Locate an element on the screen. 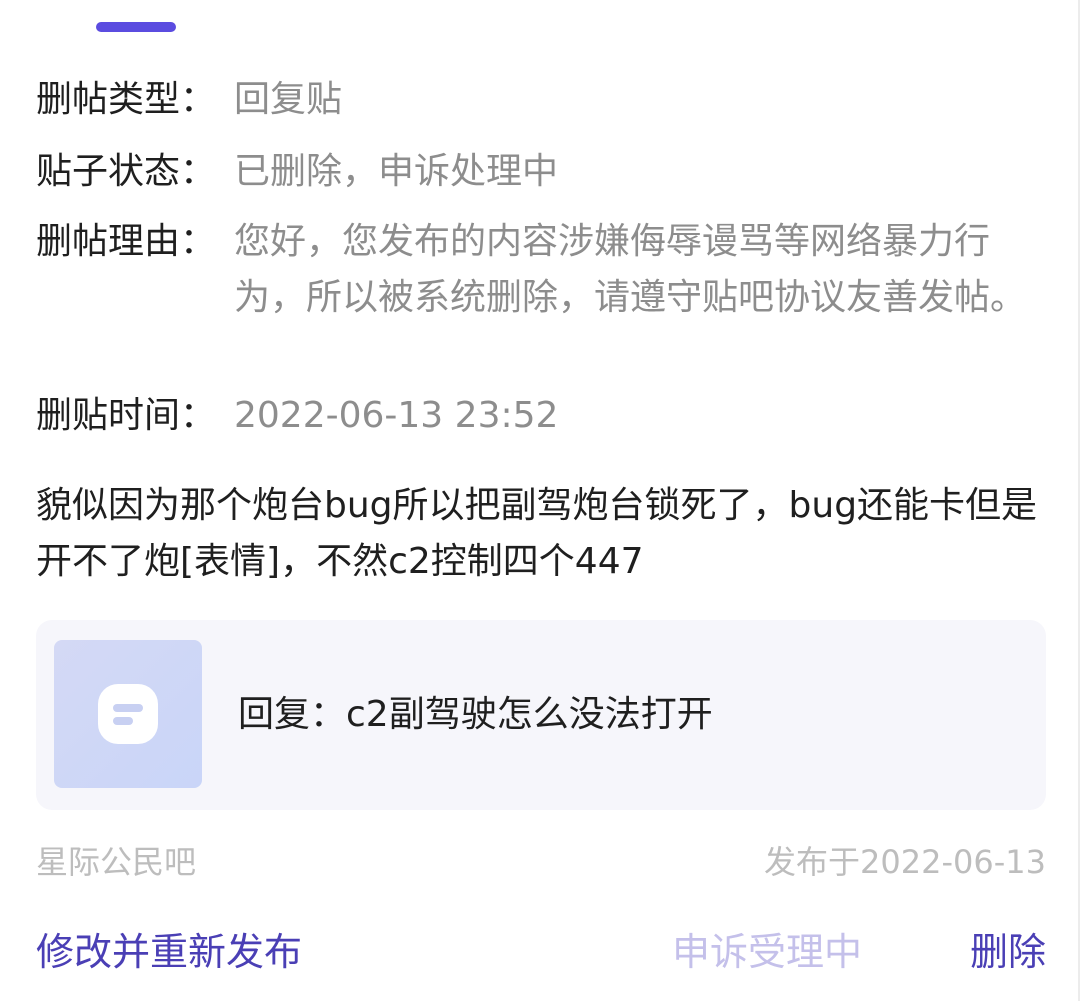 This screenshot has width=1080, height=1001. appeal-in-progress-button: 申诉受理中 is located at coordinates (767, 952).